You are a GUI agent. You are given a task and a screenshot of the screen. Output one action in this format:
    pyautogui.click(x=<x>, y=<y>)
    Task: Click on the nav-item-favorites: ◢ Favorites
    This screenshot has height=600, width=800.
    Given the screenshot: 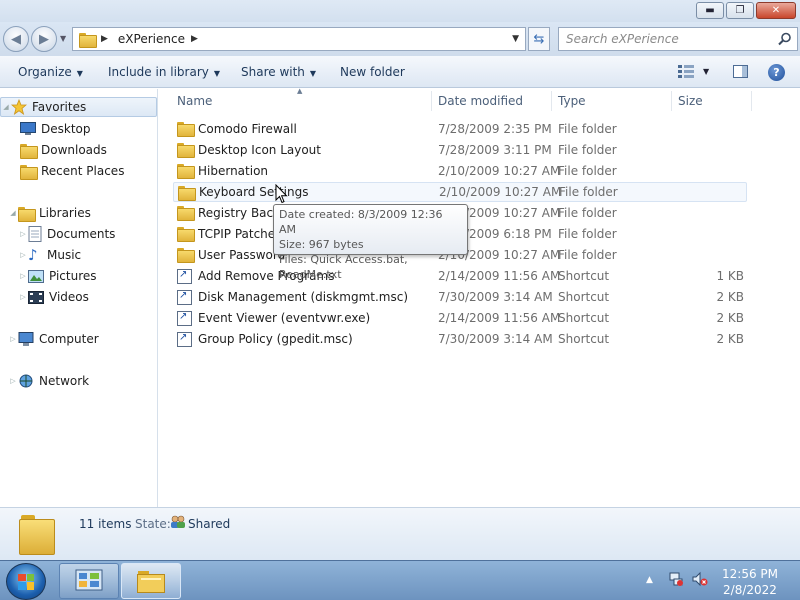 What is the action you would take?
    pyautogui.click(x=78, y=107)
    